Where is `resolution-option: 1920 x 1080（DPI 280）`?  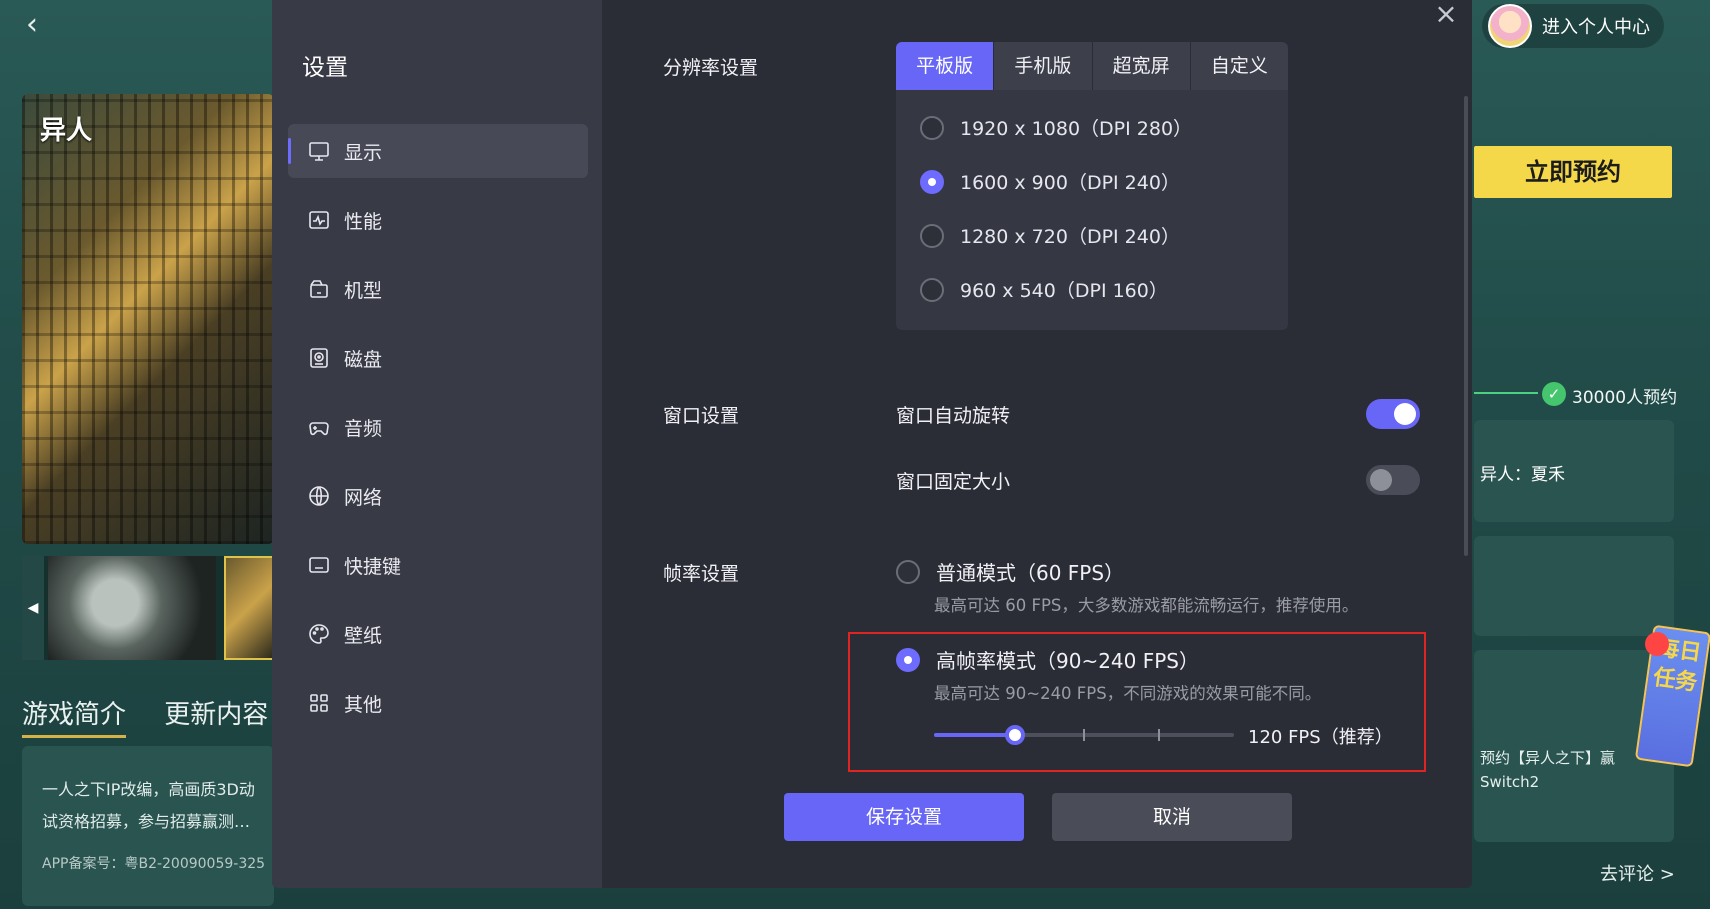 resolution-option: 1920 x 1080（DPI 280） is located at coordinates (1056, 127).